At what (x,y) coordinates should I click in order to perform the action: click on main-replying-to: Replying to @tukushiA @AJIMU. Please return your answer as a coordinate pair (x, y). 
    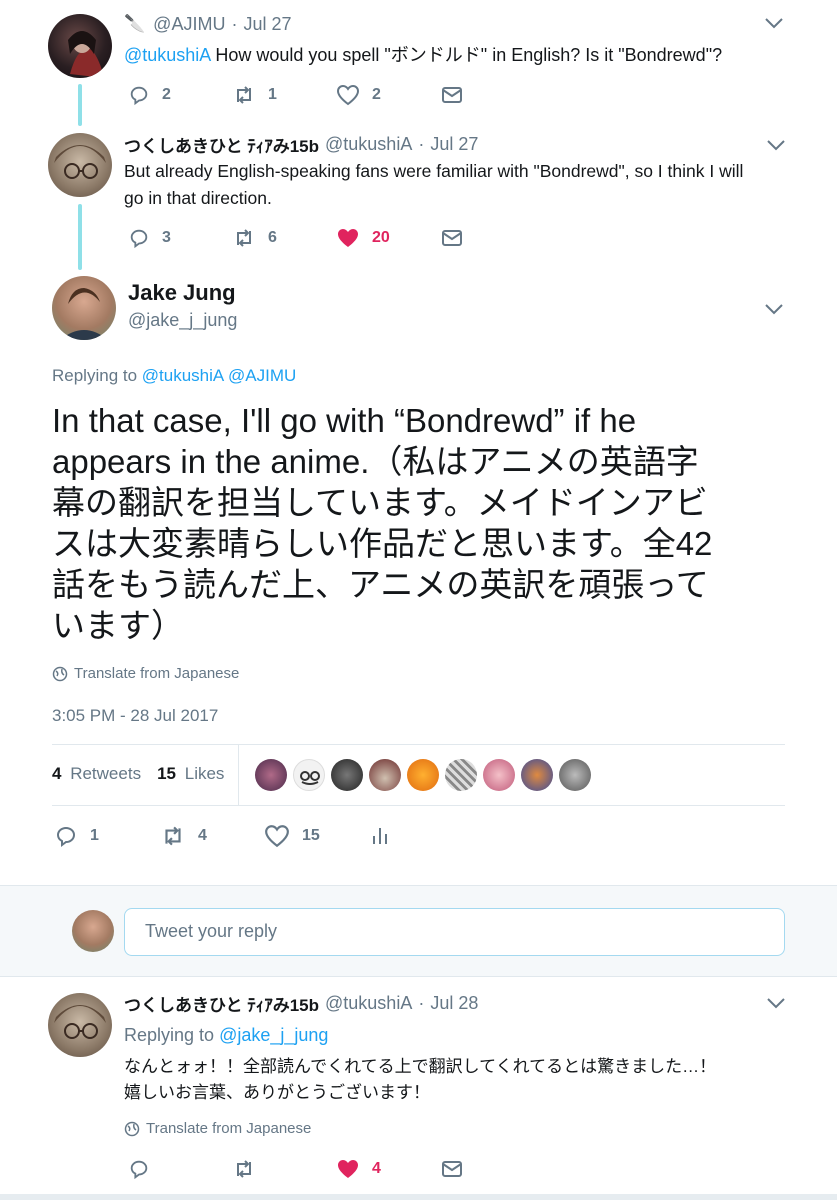
    Looking at the image, I should click on (174, 376).